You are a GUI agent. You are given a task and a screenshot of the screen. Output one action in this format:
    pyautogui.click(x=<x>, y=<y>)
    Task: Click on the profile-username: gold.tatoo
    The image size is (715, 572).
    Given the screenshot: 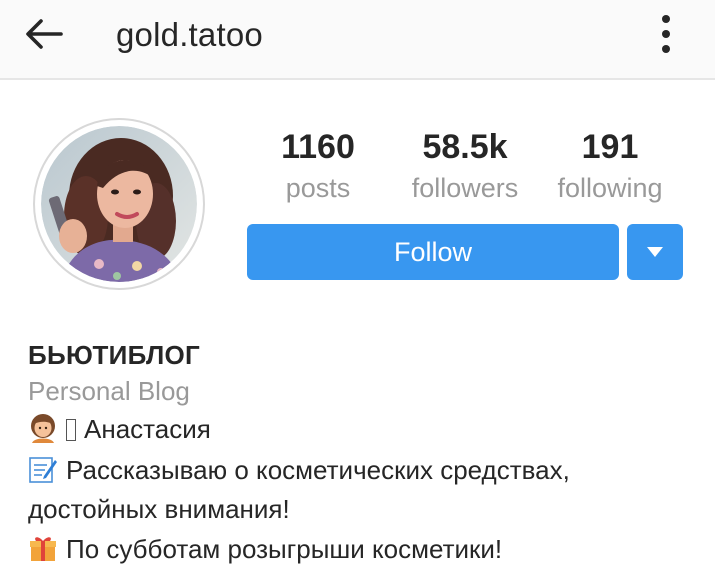 What is the action you would take?
    pyautogui.click(x=189, y=34)
    